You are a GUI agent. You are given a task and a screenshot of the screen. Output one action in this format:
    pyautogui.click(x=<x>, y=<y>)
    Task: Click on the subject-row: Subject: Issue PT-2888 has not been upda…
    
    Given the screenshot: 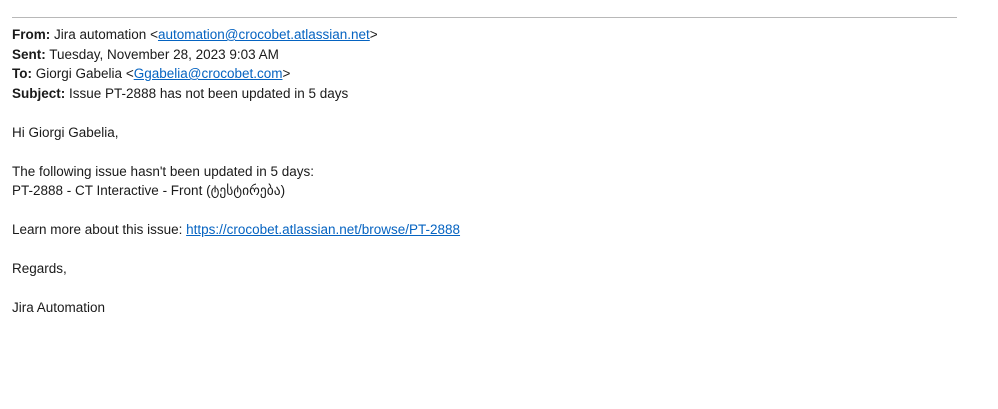 What is the action you would take?
    pyautogui.click(x=492, y=94)
    